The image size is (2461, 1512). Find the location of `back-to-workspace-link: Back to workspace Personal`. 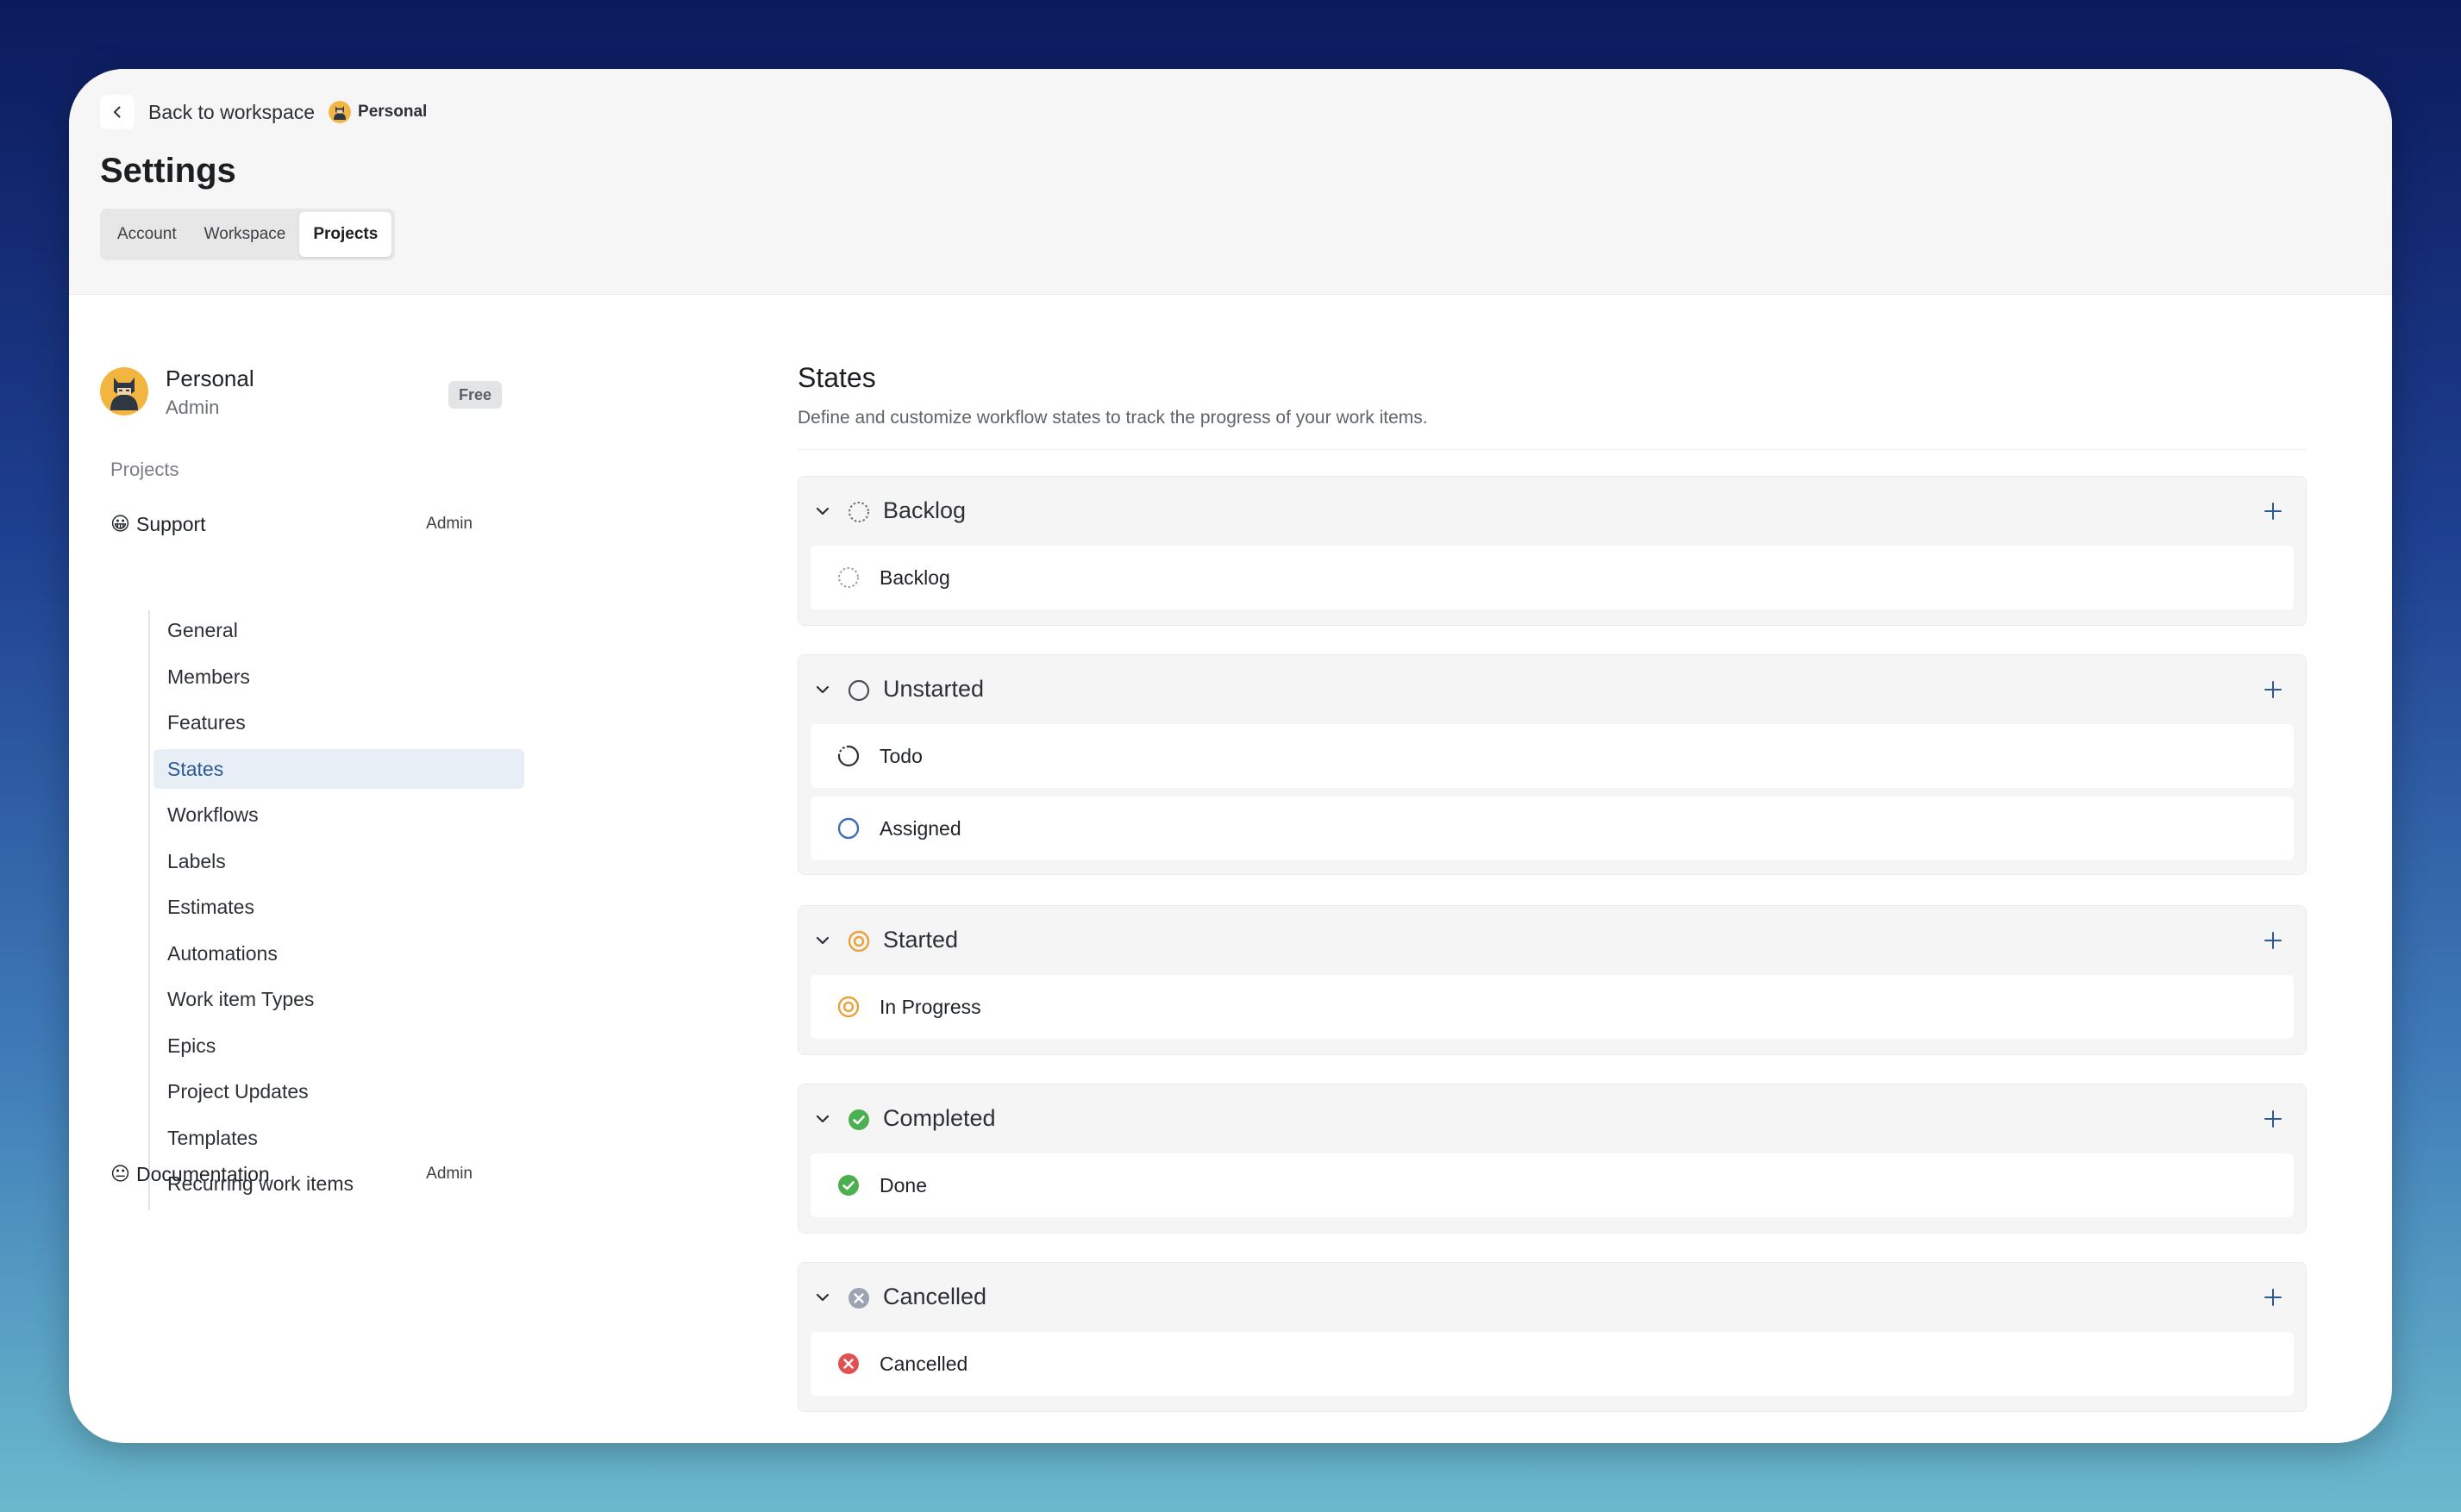

back-to-workspace-link: Back to workspace Personal is located at coordinates (263, 112).